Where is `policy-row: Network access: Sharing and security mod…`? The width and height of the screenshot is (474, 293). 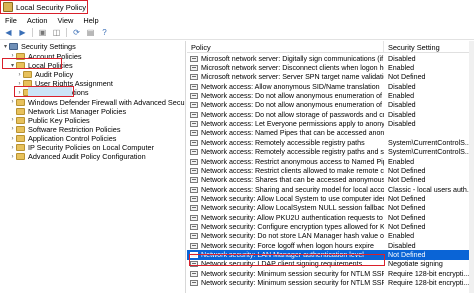 policy-row: Network access: Sharing and security mod… is located at coordinates (330, 189).